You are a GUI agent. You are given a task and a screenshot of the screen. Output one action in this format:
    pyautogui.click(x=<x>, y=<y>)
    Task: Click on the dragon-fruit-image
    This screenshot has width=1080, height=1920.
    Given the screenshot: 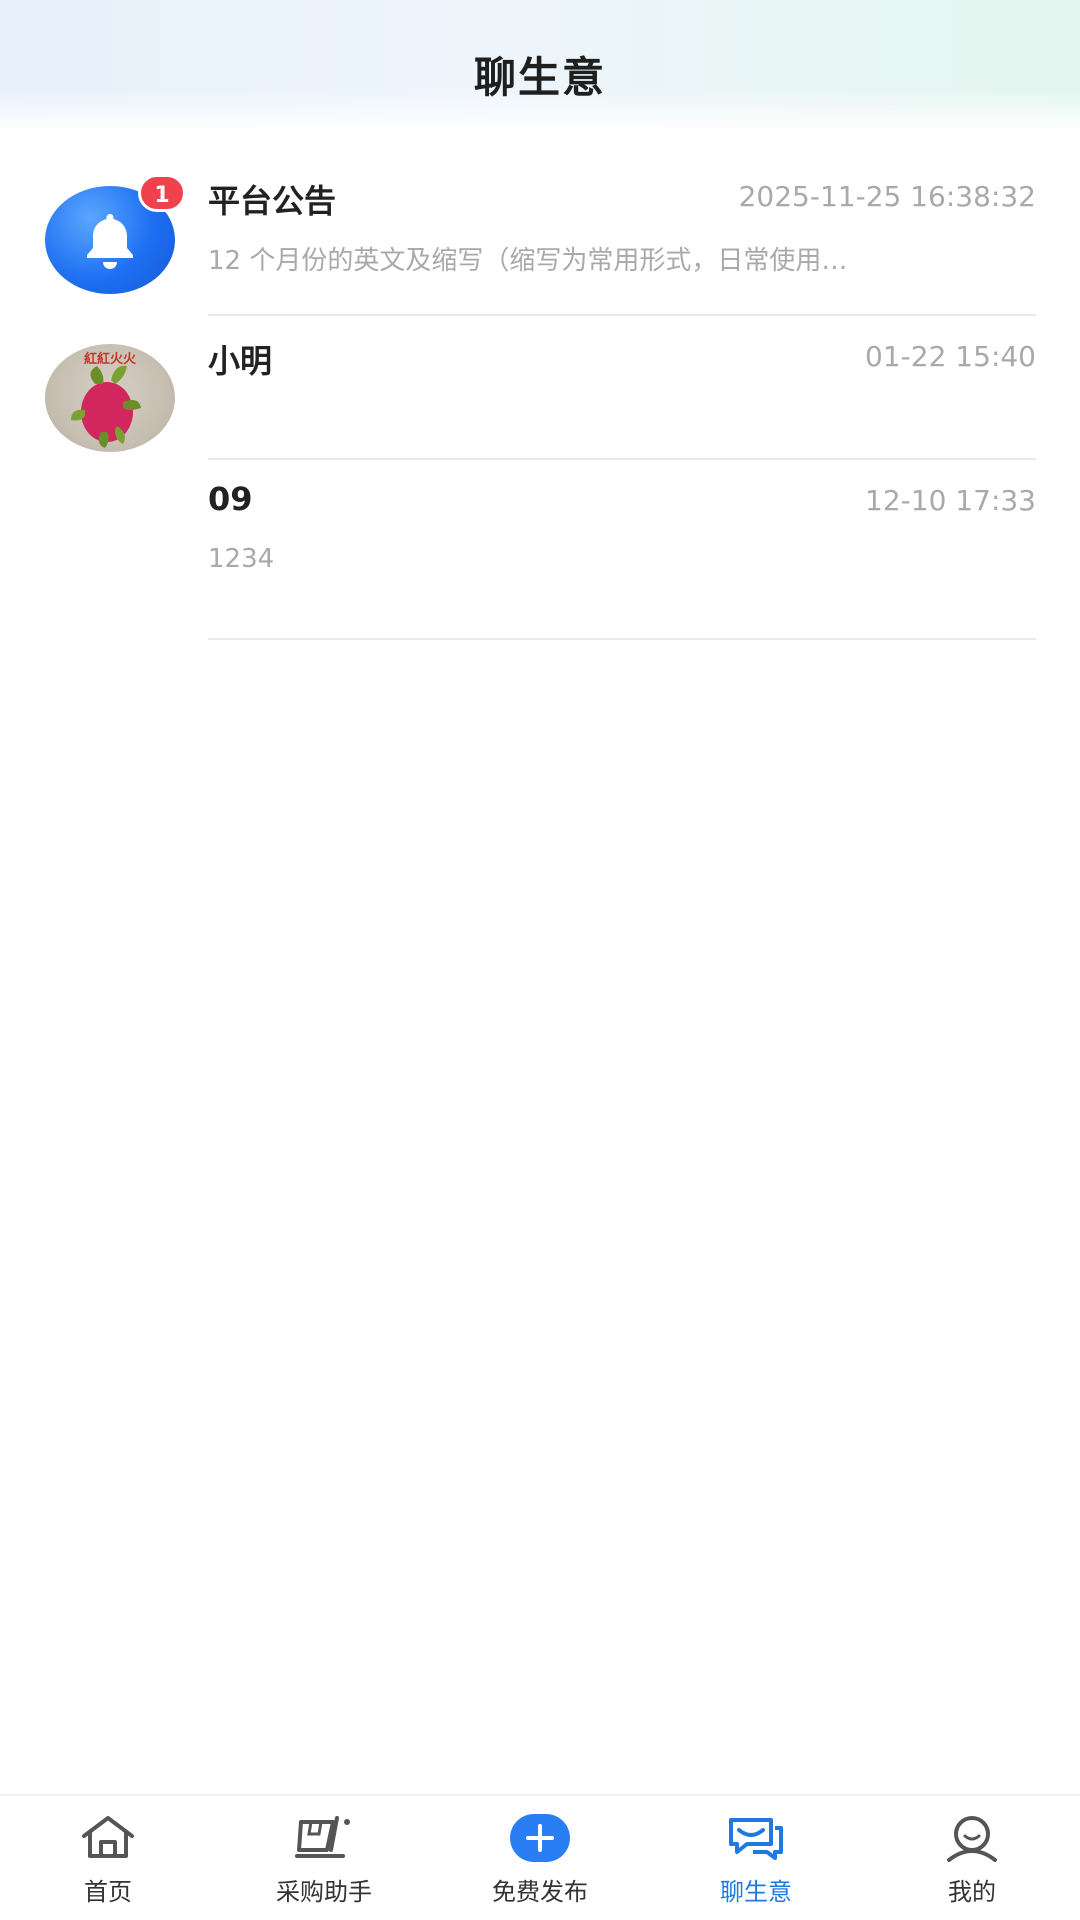 What is the action you would take?
    pyautogui.click(x=106, y=406)
    